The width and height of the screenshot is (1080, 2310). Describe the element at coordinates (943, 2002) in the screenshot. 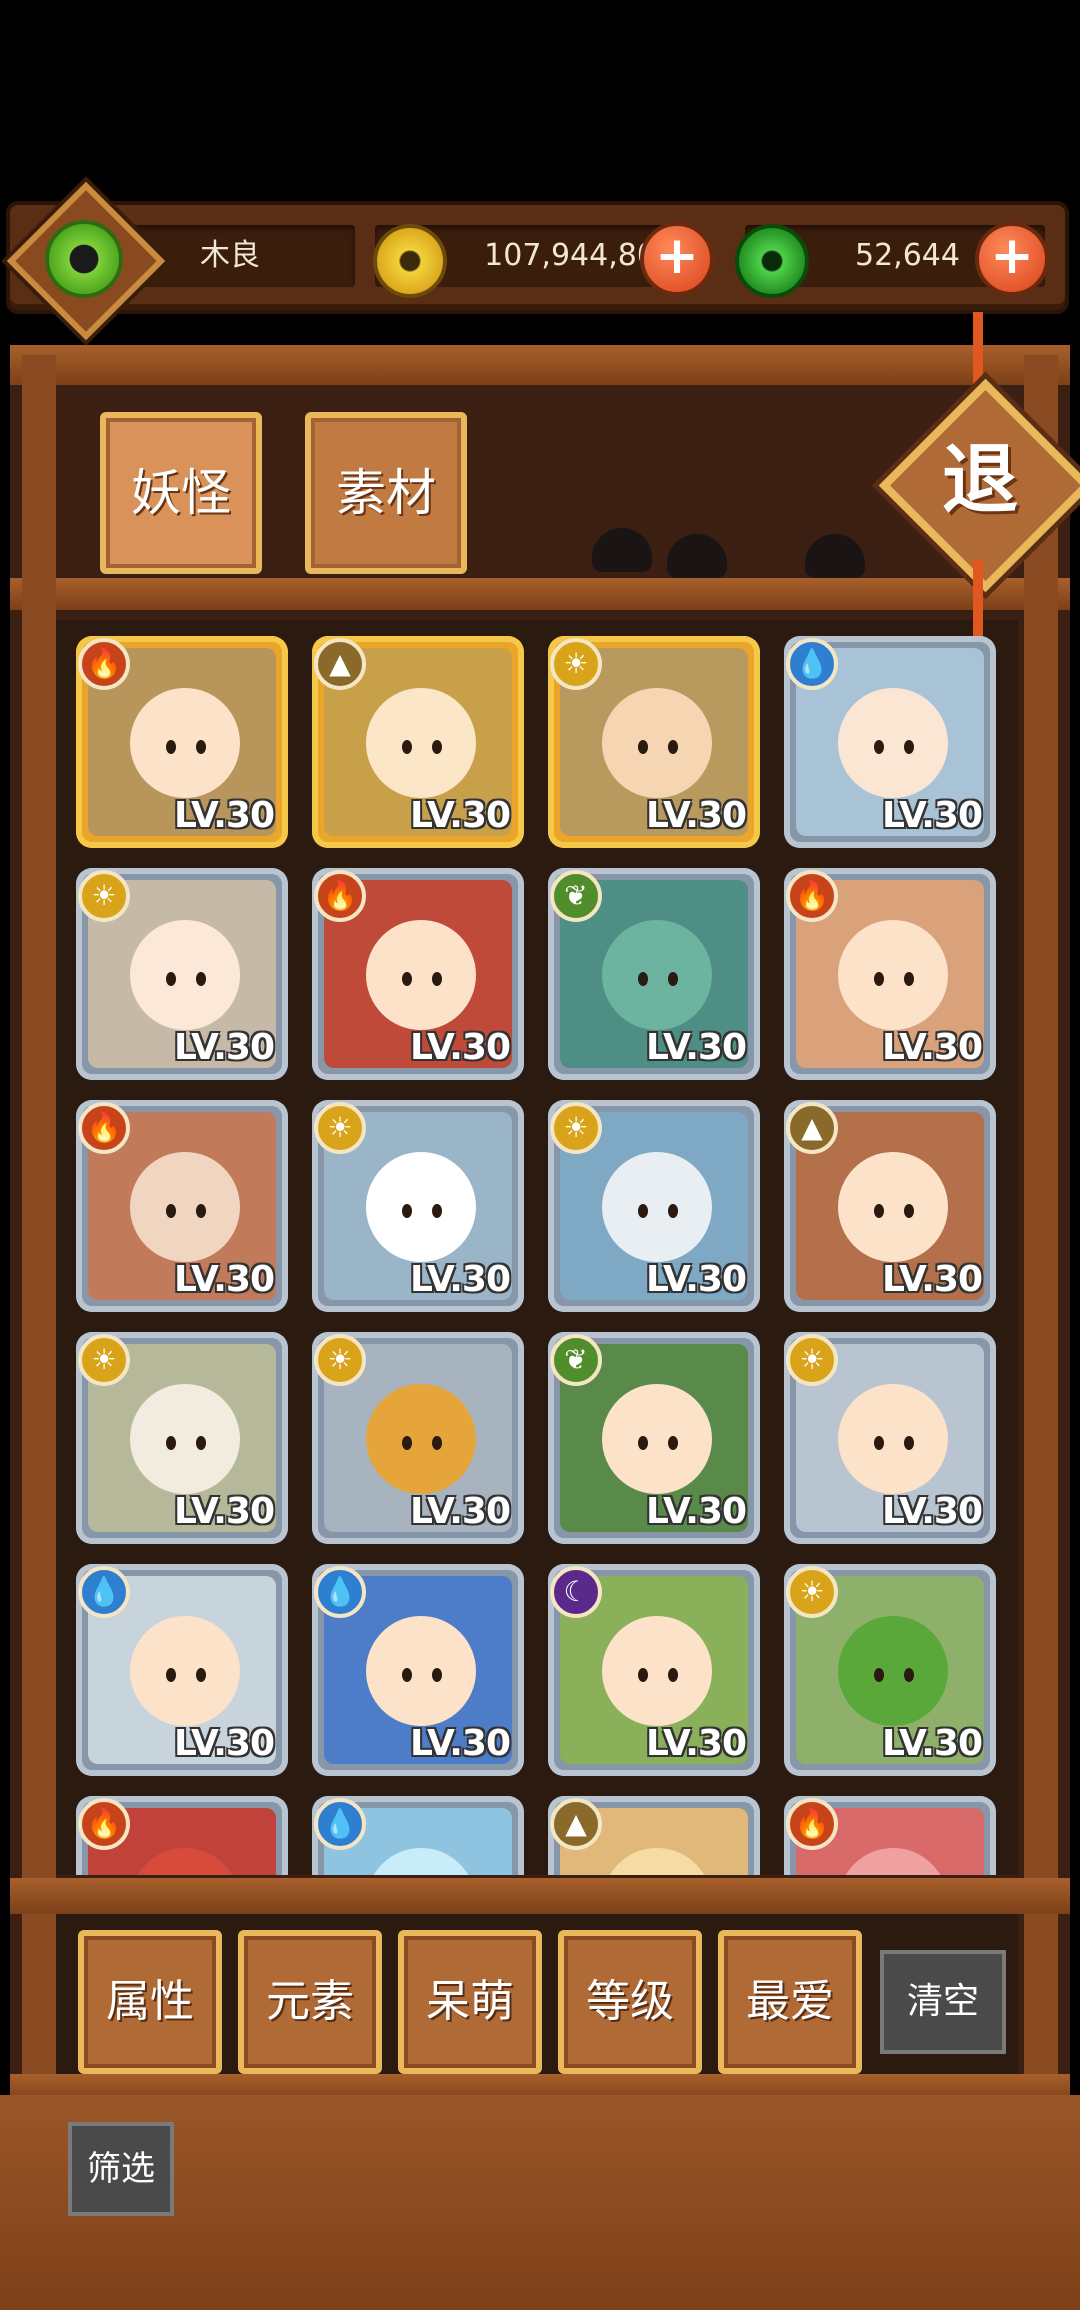

I see `clear-filter-button: 清空` at that location.